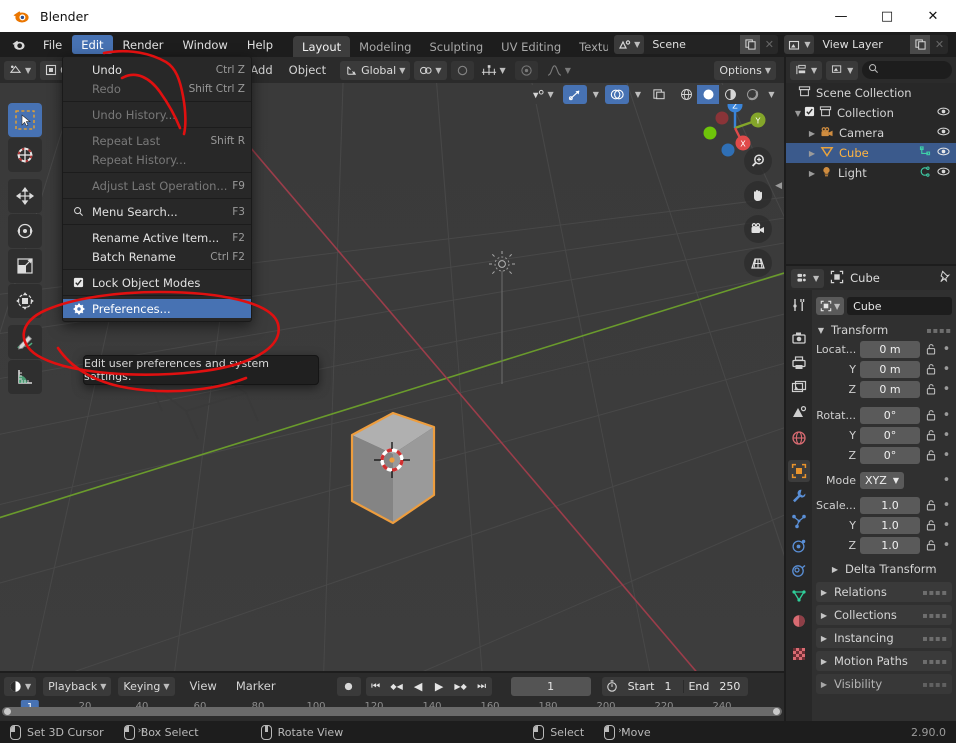  What do you see at coordinates (808, 278) in the screenshot?
I see `editor-type-properties-icon: ▼` at bounding box center [808, 278].